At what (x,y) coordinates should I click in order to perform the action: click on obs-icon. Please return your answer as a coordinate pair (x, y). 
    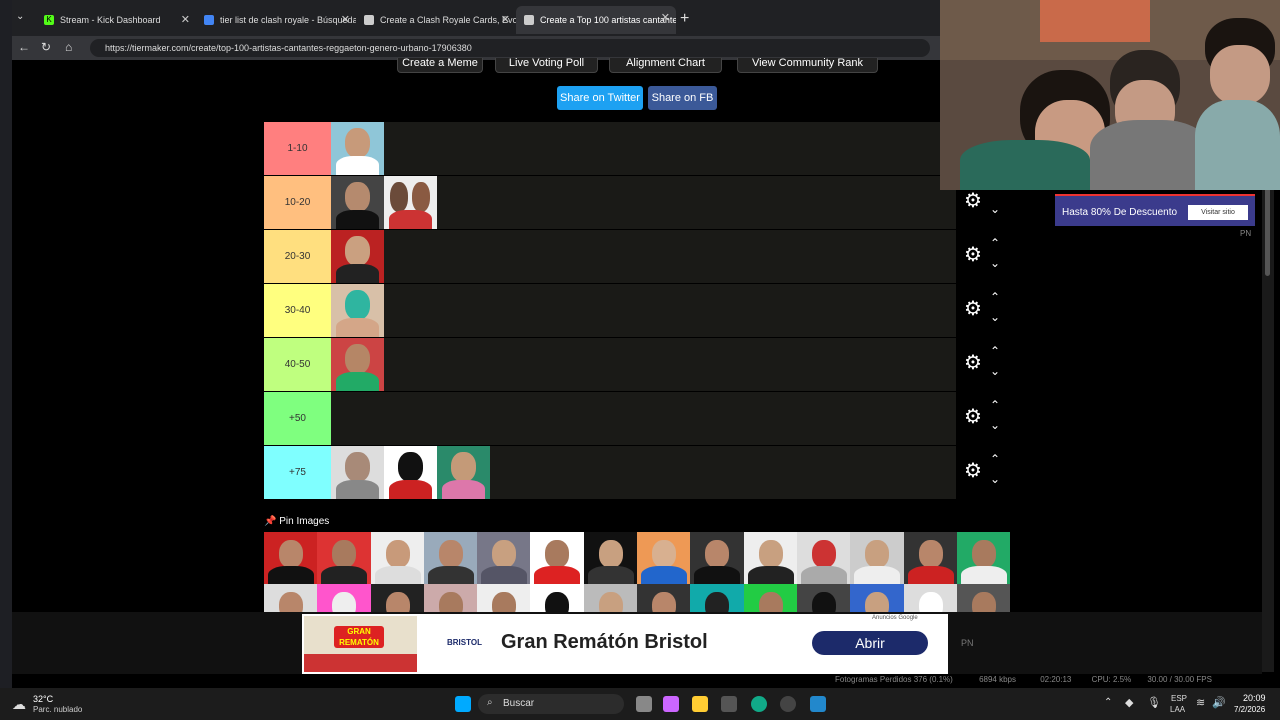
    Looking at the image, I should click on (788, 704).